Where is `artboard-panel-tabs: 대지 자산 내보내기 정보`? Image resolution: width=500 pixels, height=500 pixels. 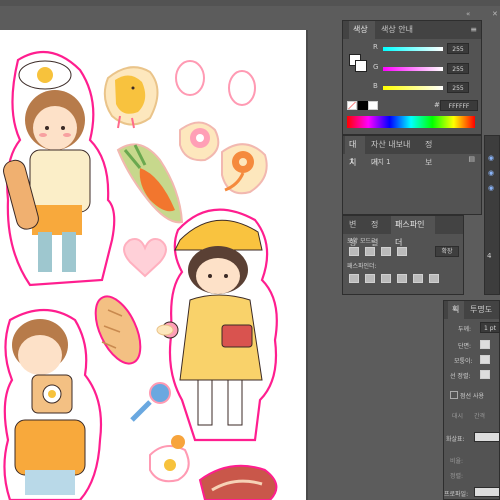
artboard-panel-tabs: 대지 자산 내보내기 정보 is located at coordinates (412, 151).